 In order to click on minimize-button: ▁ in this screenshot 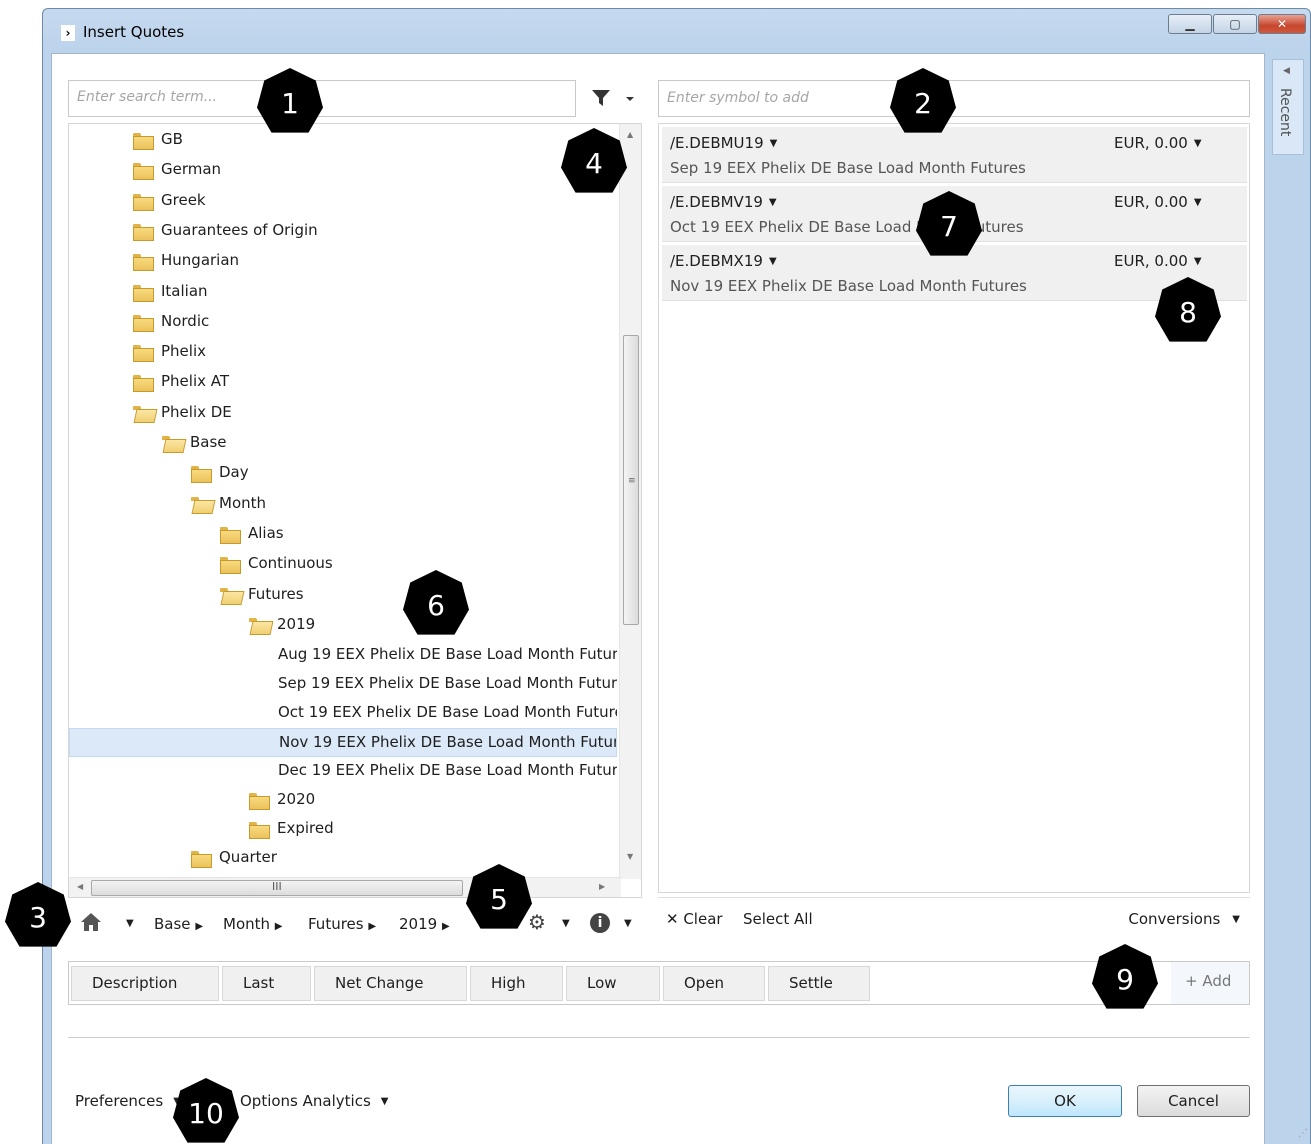, I will do `click(1190, 24)`.